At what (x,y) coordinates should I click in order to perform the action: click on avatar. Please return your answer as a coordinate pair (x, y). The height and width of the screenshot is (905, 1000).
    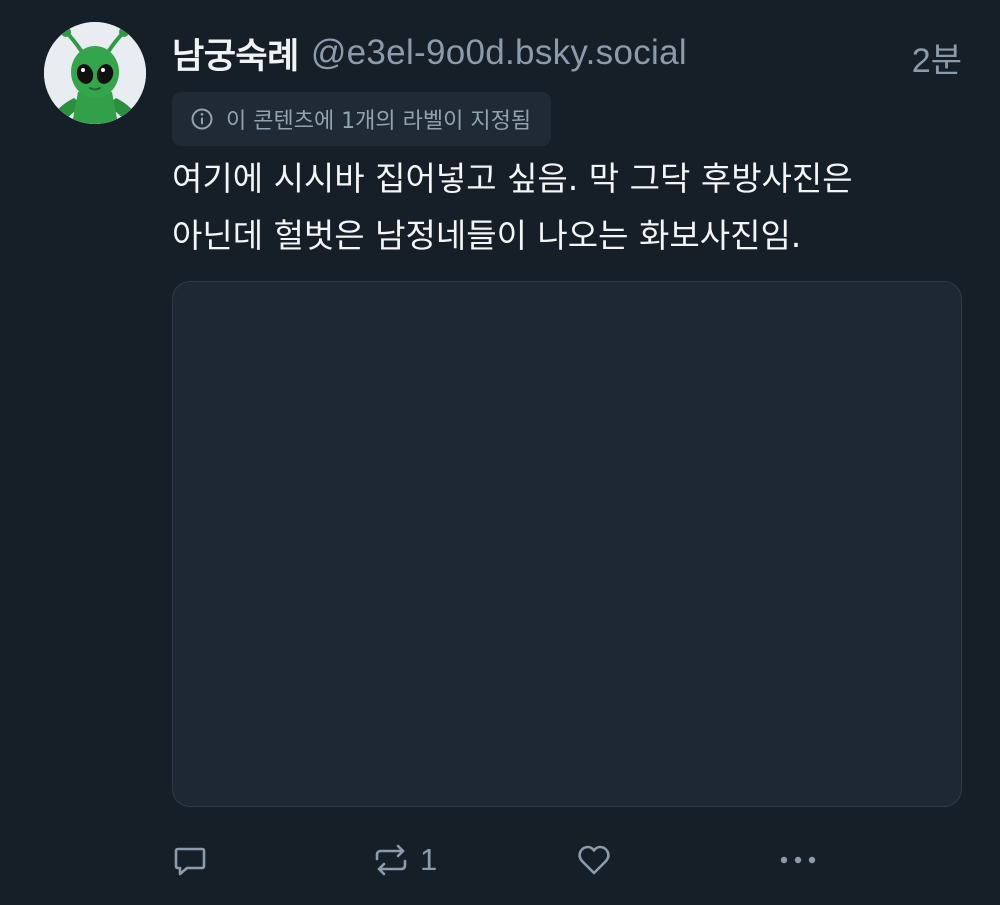
    Looking at the image, I should click on (95, 73).